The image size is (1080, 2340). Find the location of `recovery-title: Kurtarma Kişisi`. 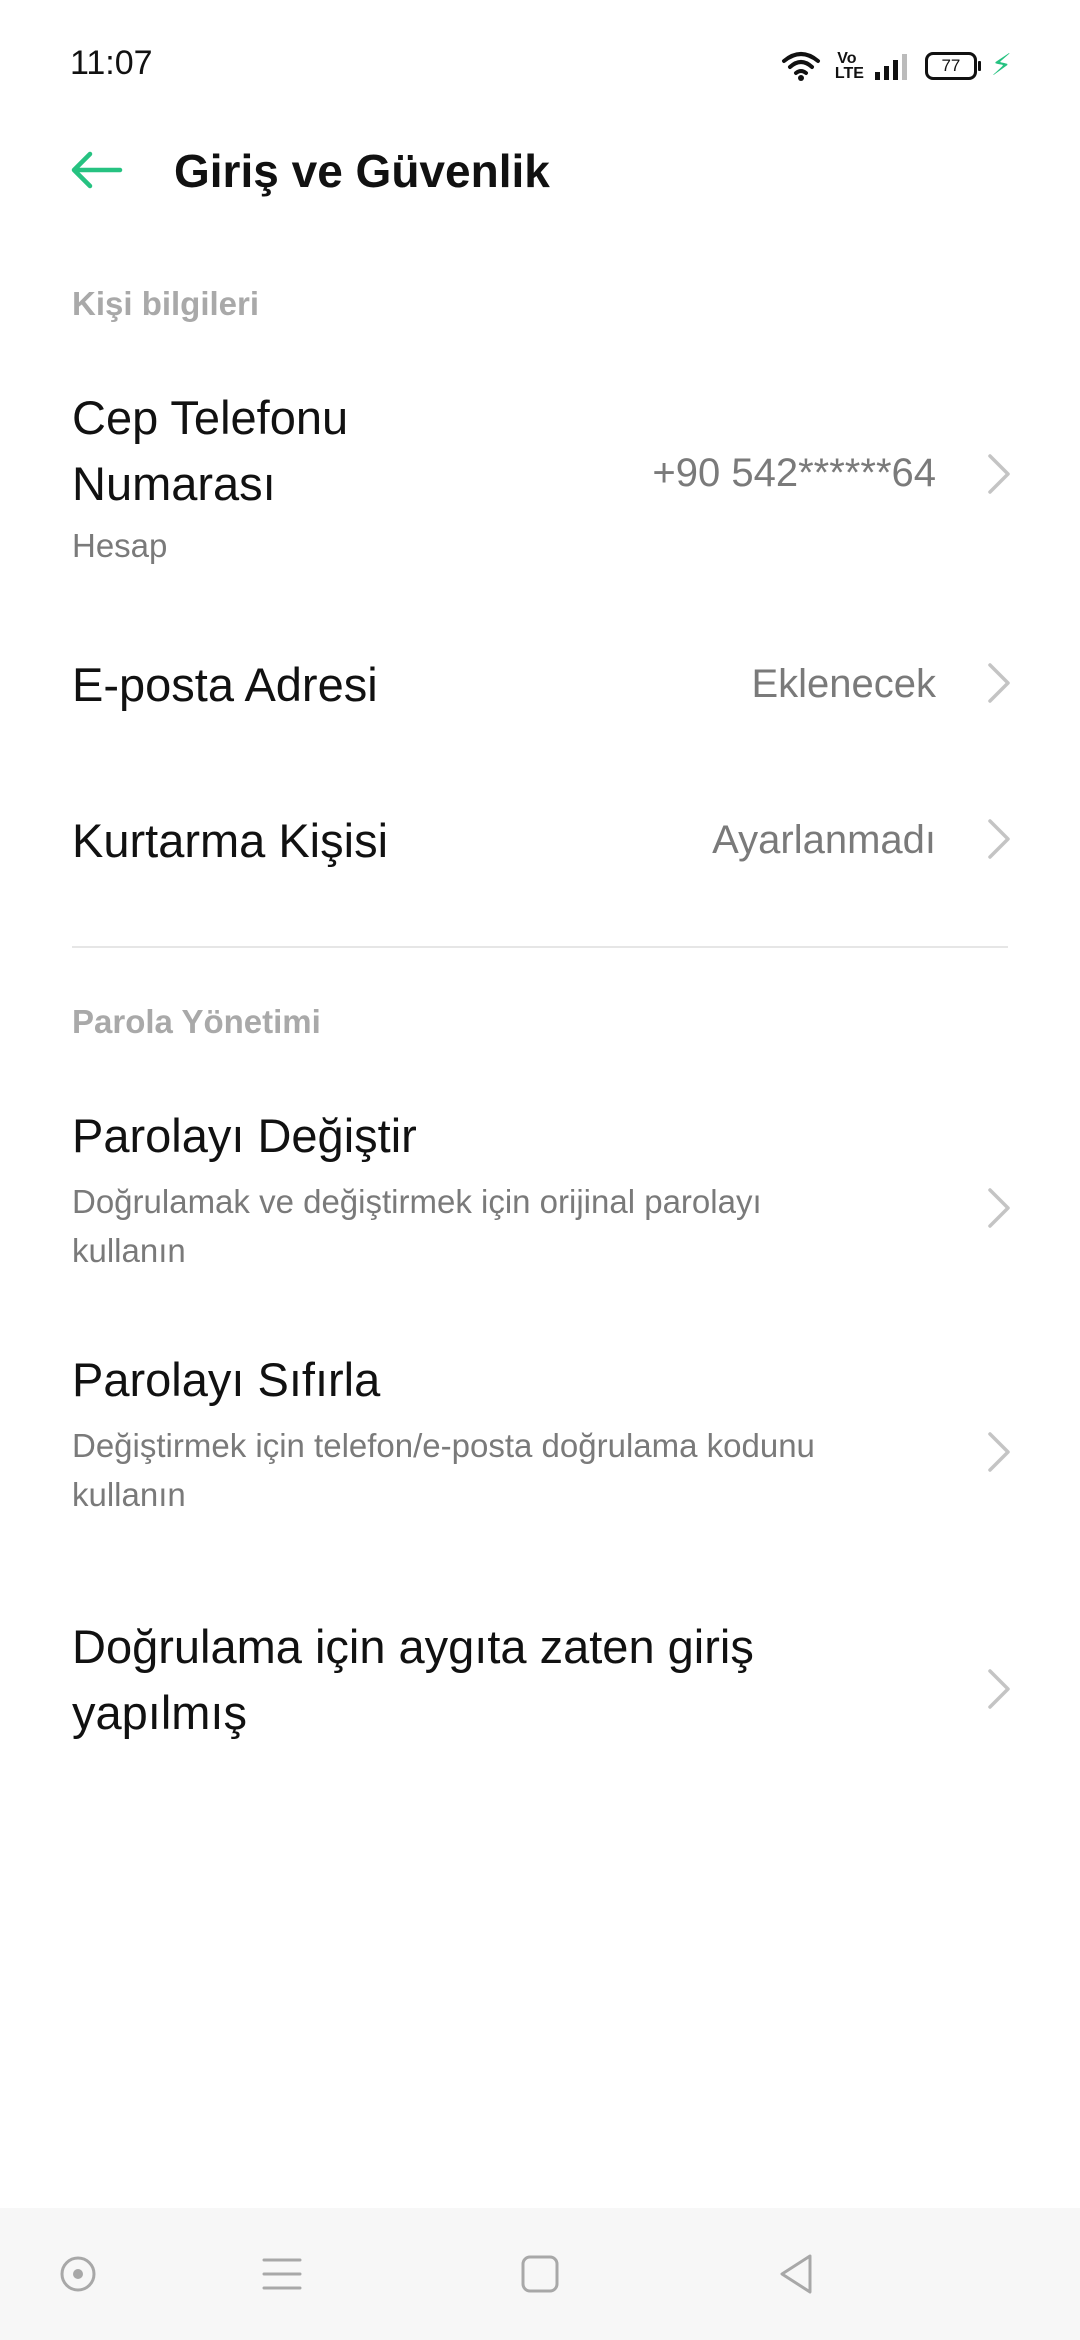

recovery-title: Kurtarma Kişisi is located at coordinates (230, 840).